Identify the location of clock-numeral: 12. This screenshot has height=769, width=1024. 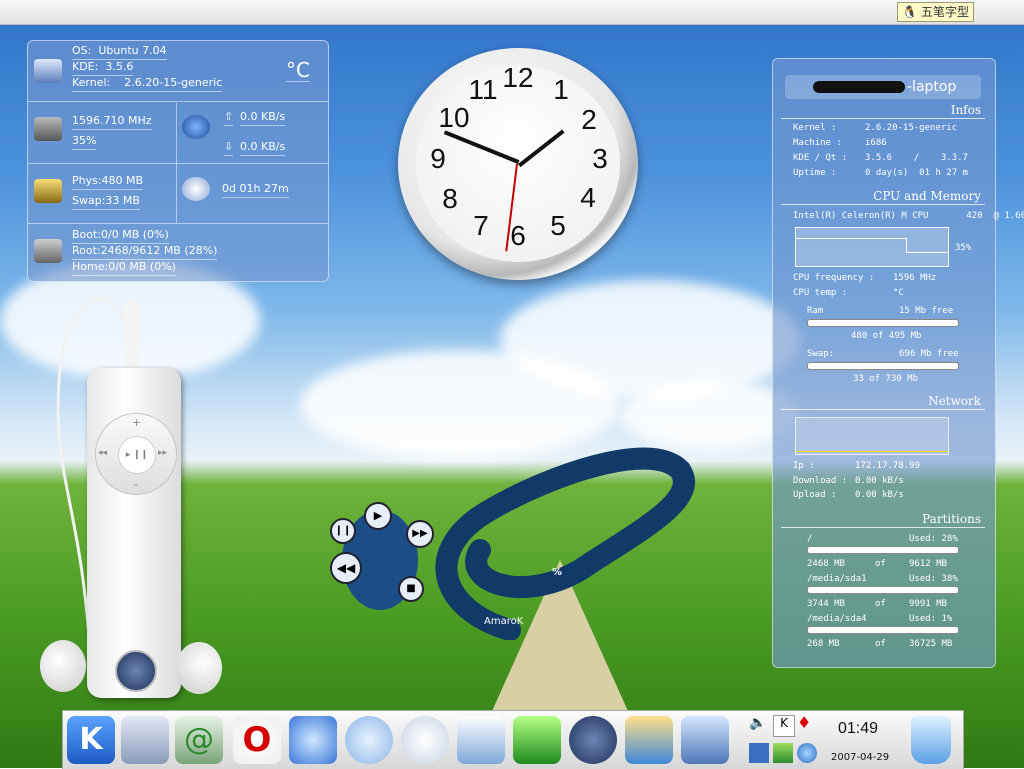
(518, 77).